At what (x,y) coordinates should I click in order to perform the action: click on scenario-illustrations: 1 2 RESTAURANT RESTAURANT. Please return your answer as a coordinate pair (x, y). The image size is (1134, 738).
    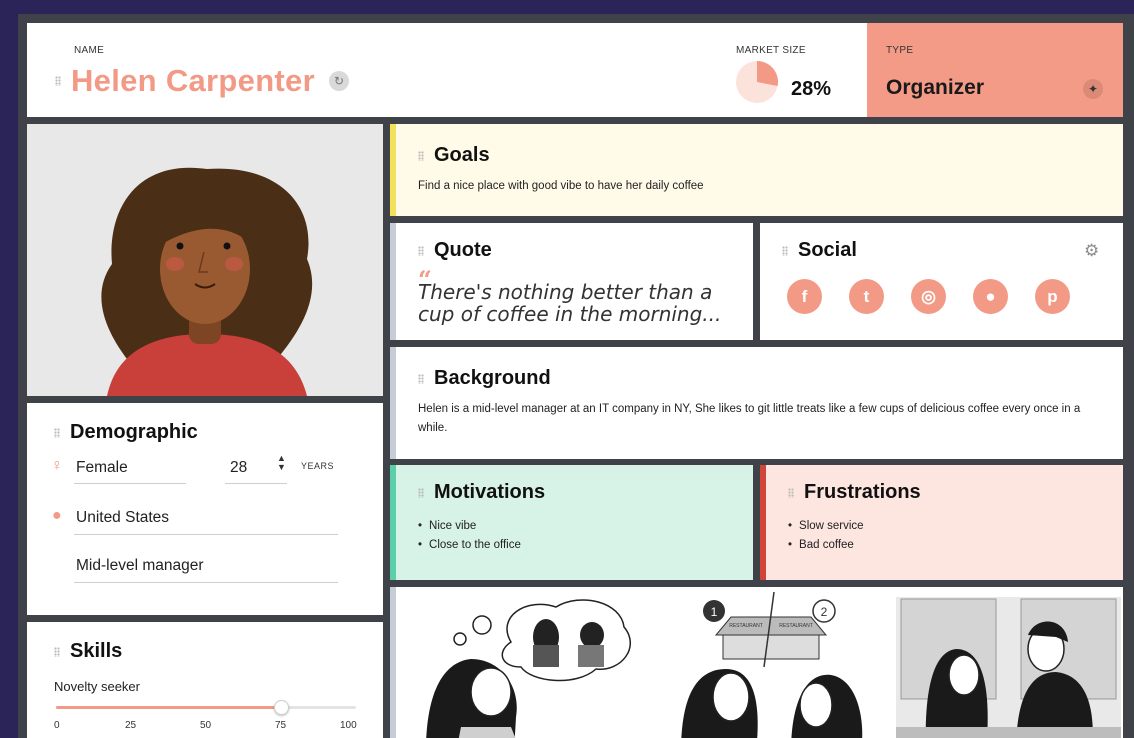
    Looking at the image, I should click on (756, 662).